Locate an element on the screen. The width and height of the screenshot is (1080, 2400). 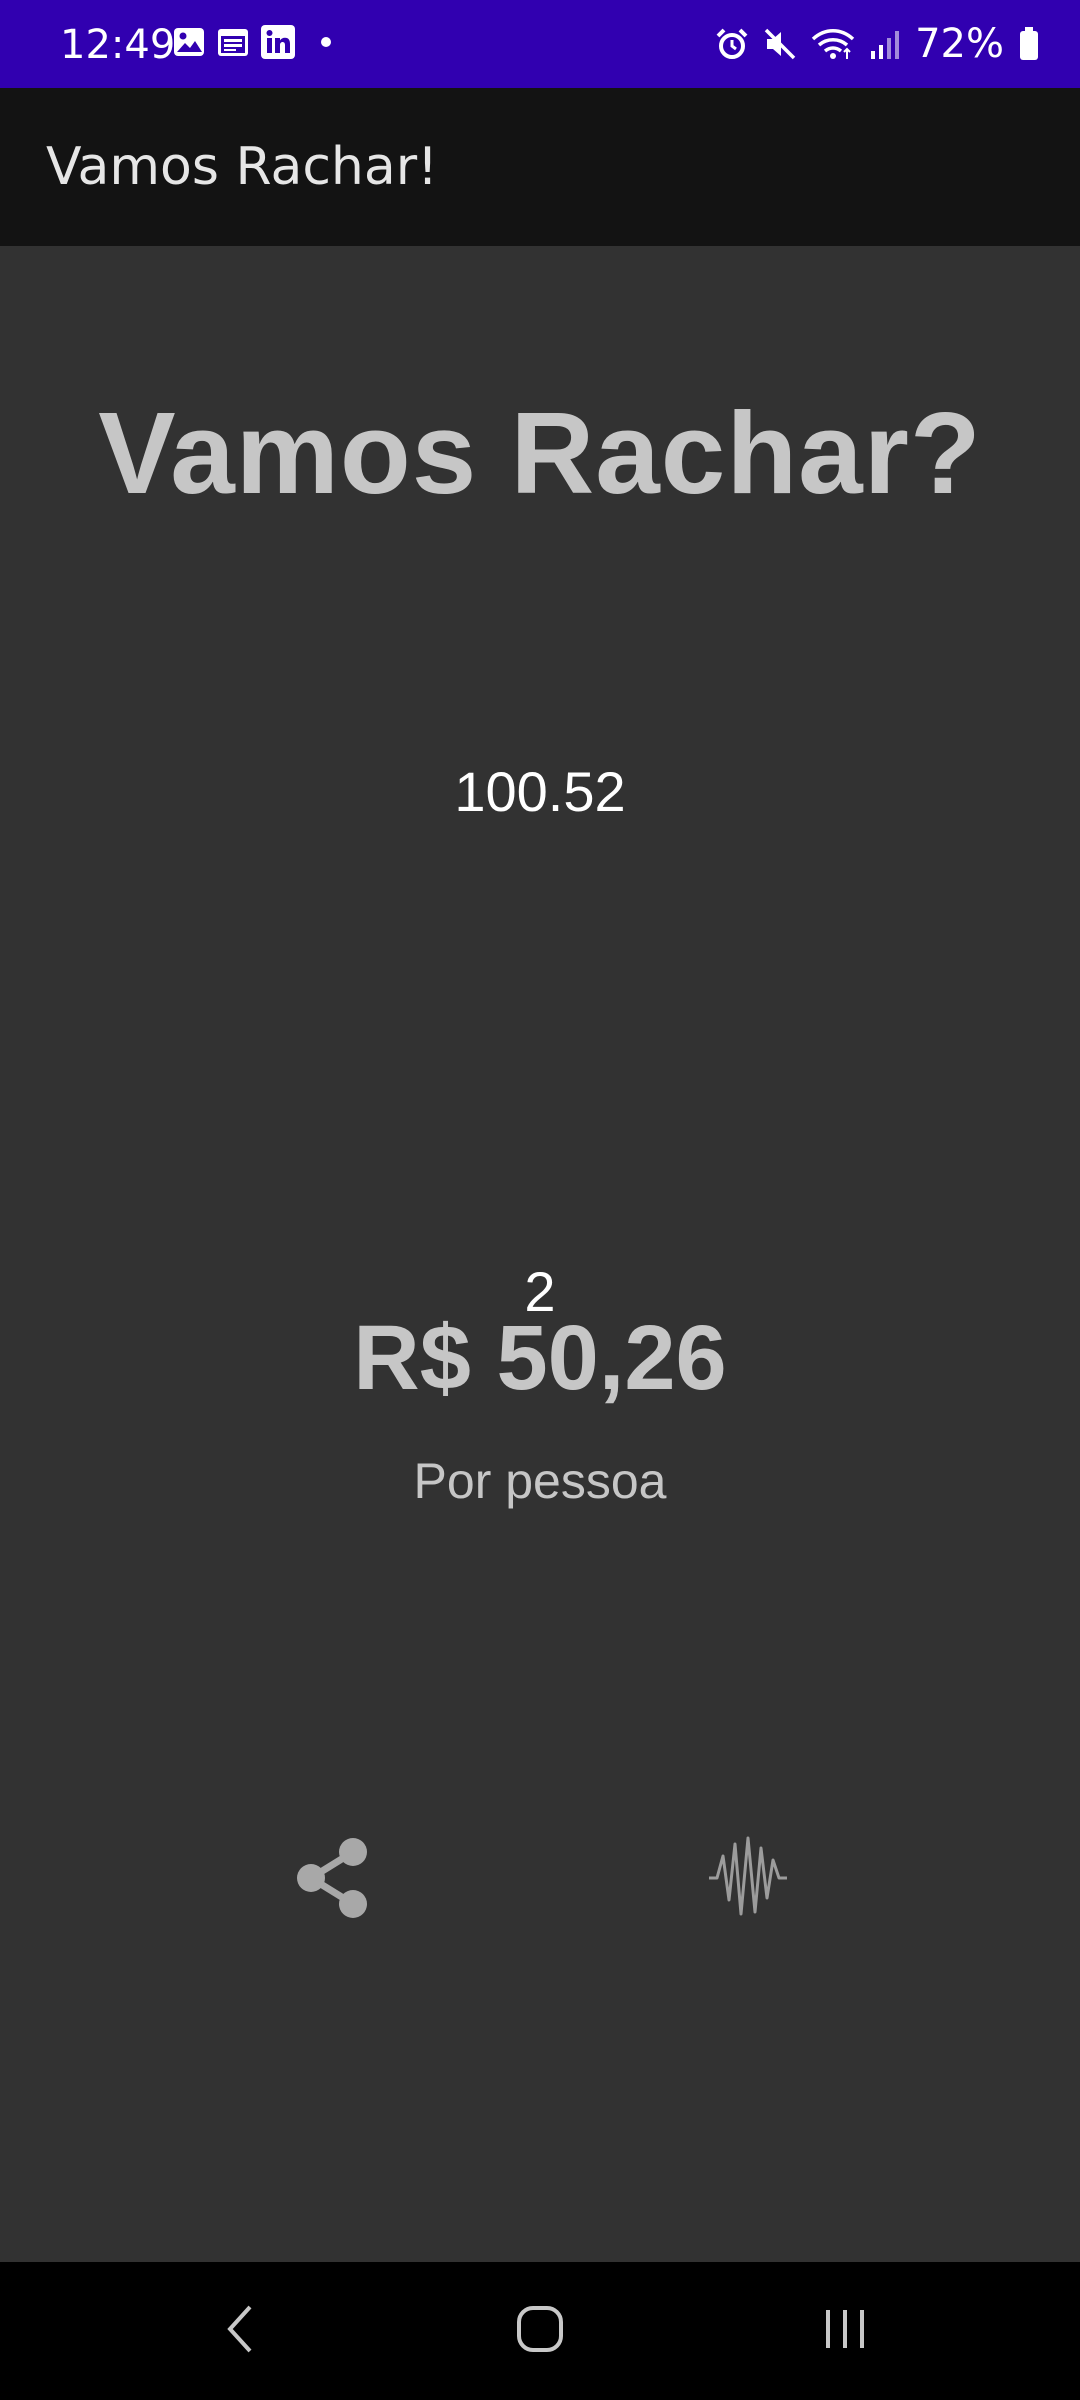
nav-recents-button is located at coordinates (845, 2331).